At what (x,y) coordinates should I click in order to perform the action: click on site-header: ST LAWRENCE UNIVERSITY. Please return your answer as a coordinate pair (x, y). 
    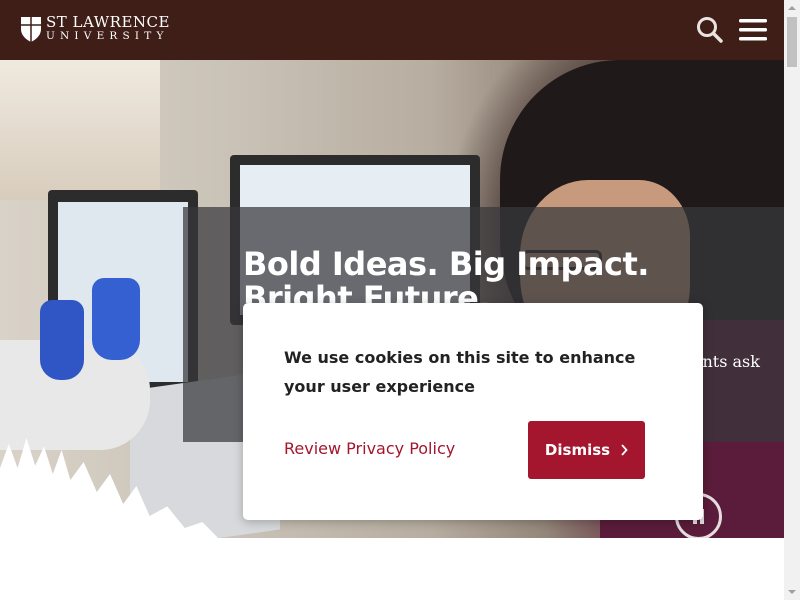
    Looking at the image, I should click on (392, 30).